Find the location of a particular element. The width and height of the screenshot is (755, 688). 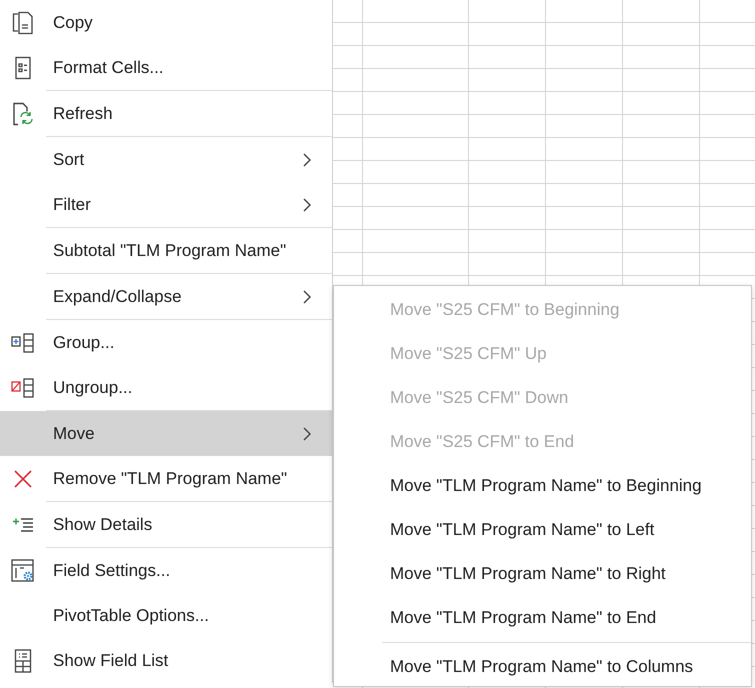

menu-item: Show Details is located at coordinates (166, 524).